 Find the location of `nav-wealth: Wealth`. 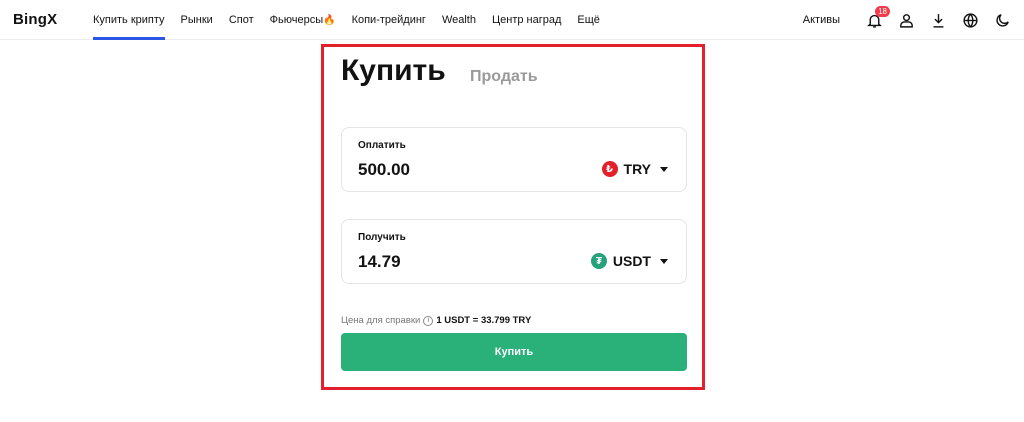

nav-wealth: Wealth is located at coordinates (459, 20).